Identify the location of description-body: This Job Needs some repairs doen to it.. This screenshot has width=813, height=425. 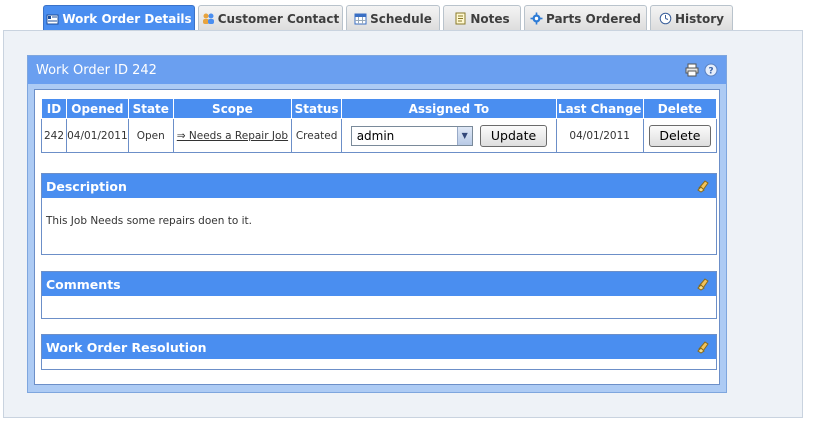
(149, 221).